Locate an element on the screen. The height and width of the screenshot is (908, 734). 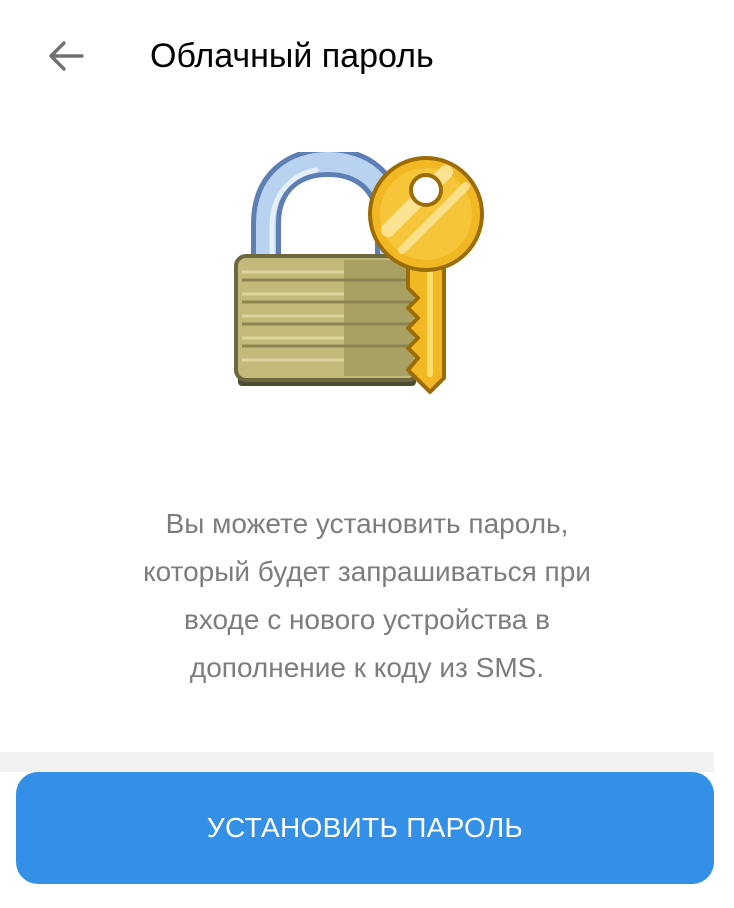
page-title: Облачный пароль is located at coordinates (292, 56).